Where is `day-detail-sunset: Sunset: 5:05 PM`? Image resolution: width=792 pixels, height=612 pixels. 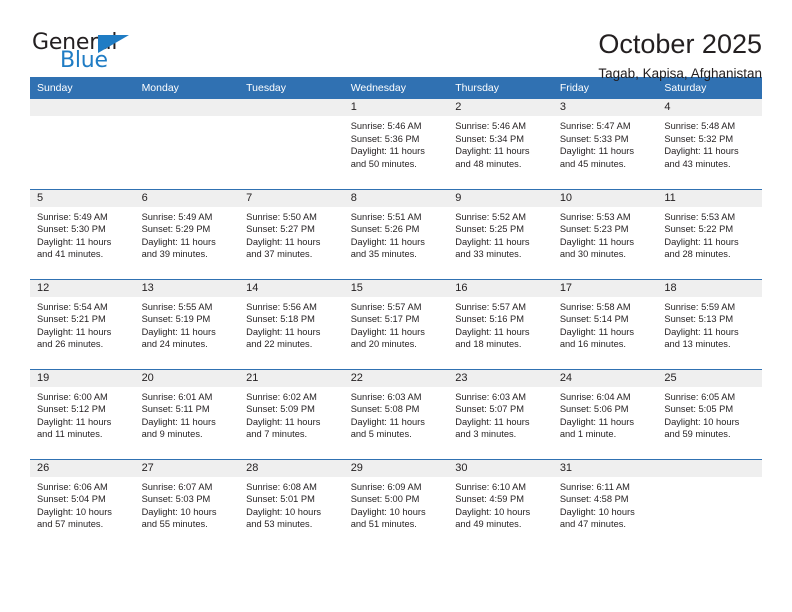
day-detail-sunset: Sunset: 5:05 PM is located at coordinates (699, 409).